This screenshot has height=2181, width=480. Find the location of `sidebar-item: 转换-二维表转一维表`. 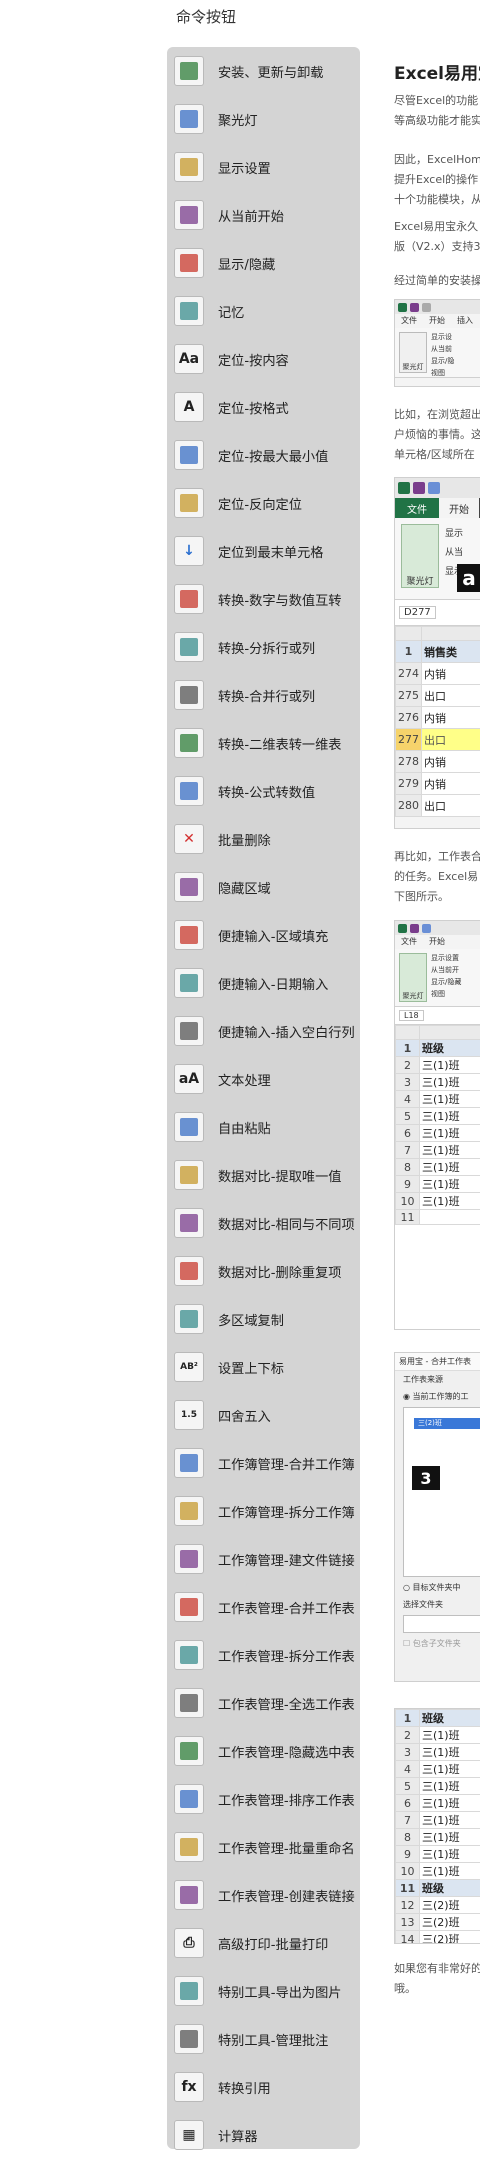

sidebar-item: 转换-二维表转一维表 is located at coordinates (263, 743).